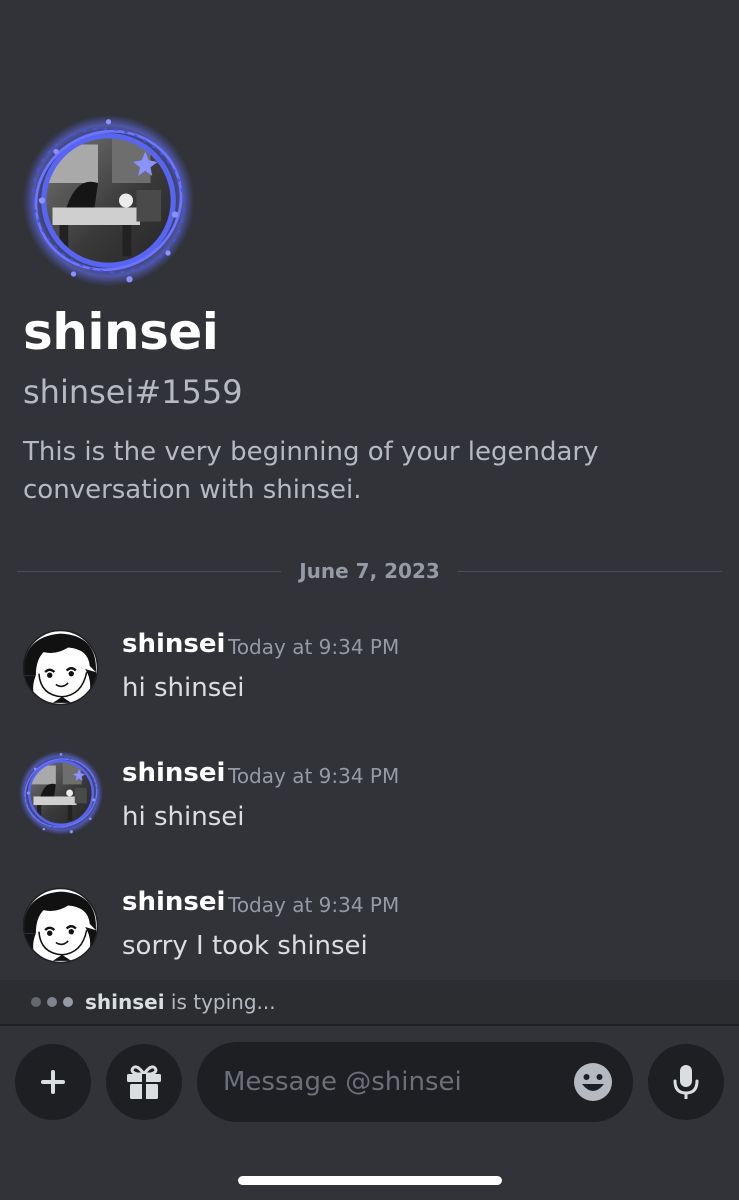 The height and width of the screenshot is (1200, 739). Describe the element at coordinates (149, 571) in the screenshot. I see `divider-line-left` at that location.